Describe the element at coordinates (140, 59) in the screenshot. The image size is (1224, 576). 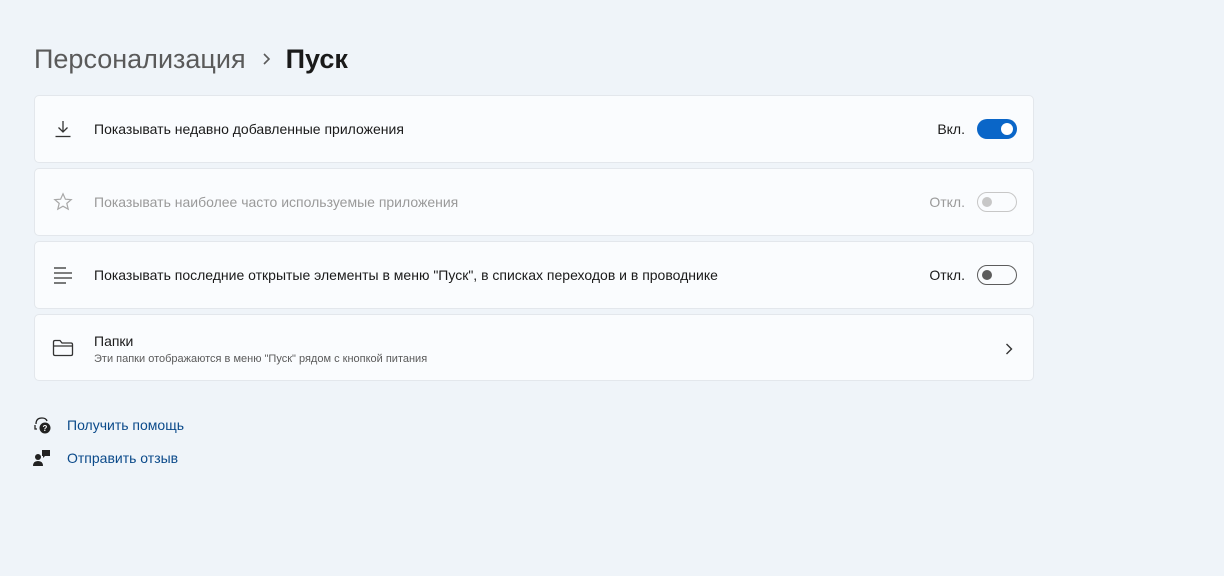
I see `breadcrumb-parent: Персонализация` at that location.